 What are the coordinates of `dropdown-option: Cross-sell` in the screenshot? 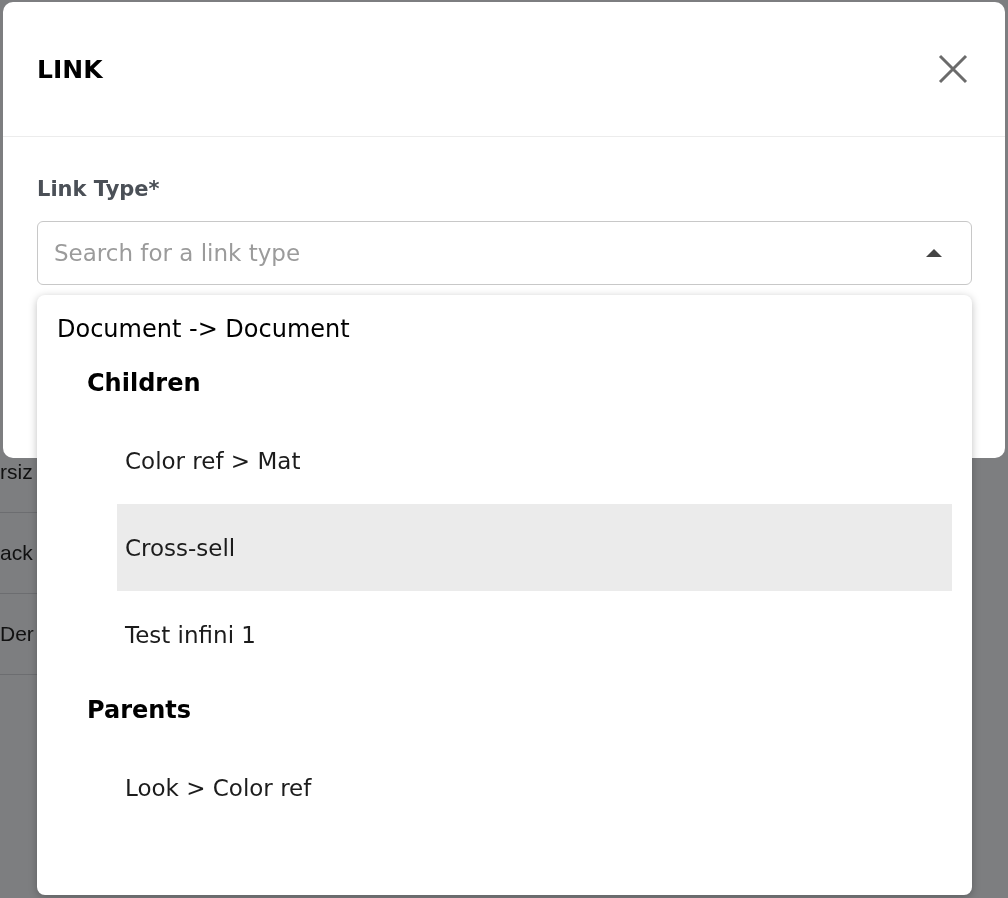 It's located at (534, 547).